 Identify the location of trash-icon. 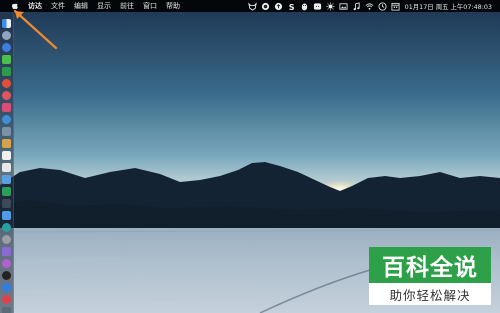
(6, 310).